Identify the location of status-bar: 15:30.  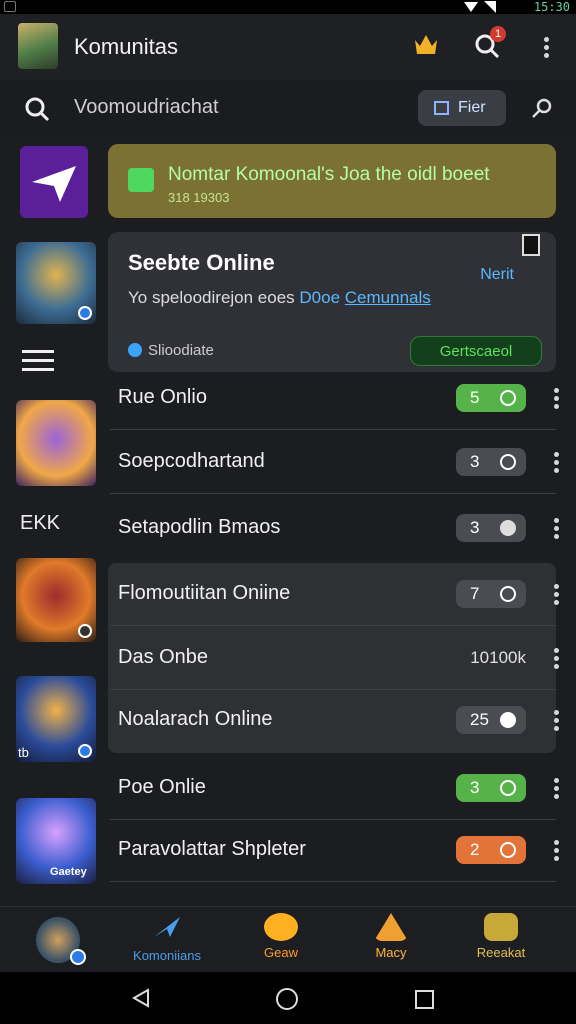
(288, 7).